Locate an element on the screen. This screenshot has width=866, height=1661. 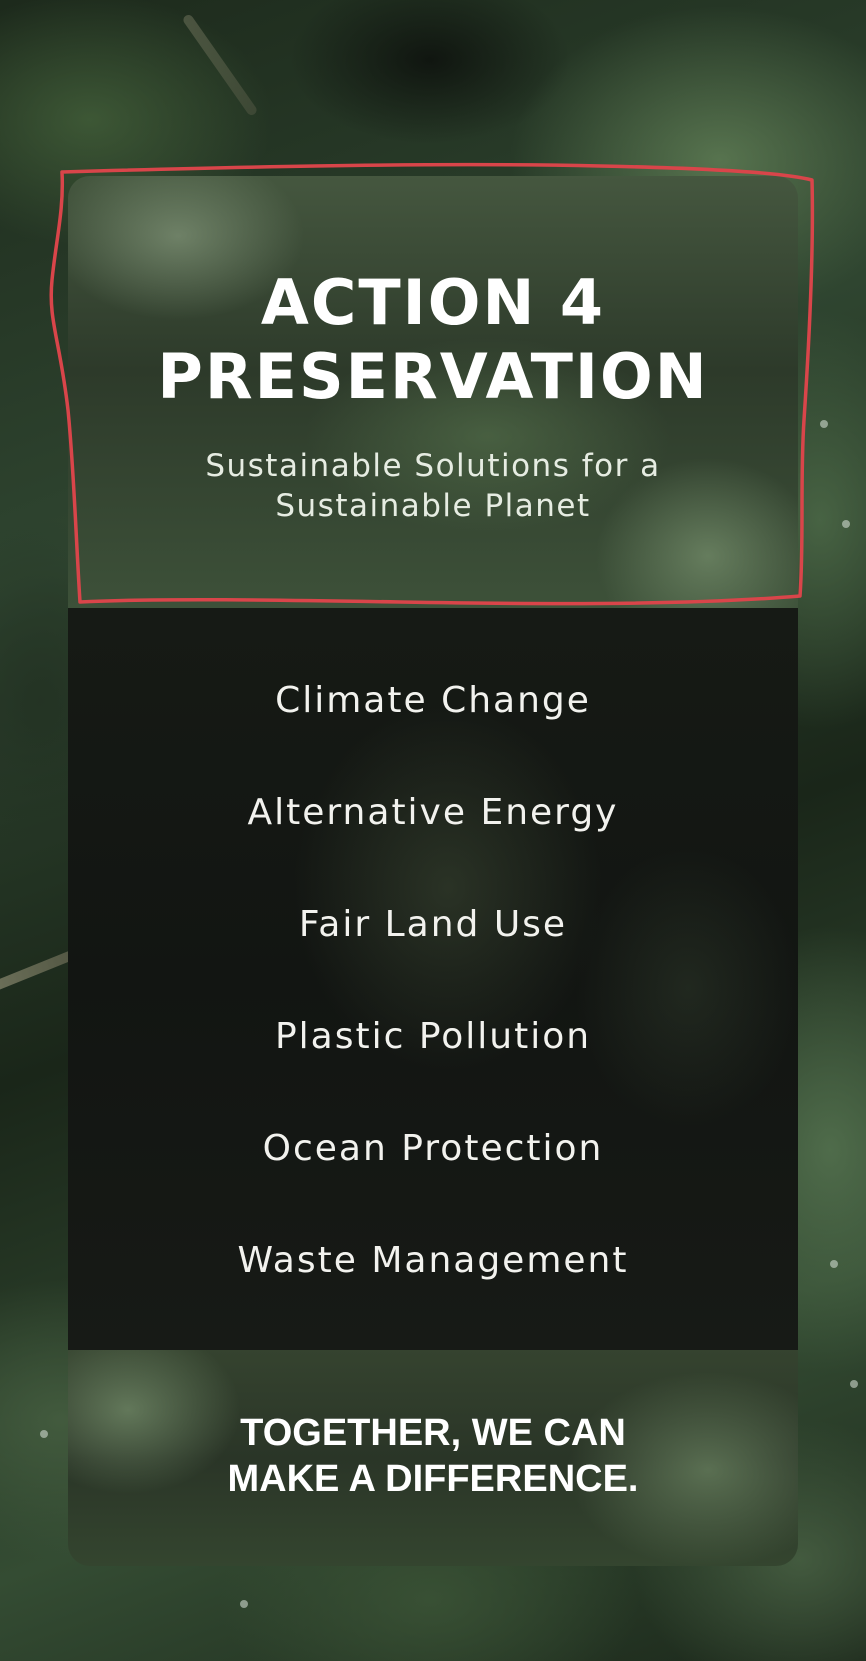
subtitle-line-2: Sustainable Planet is located at coordinates (433, 506).